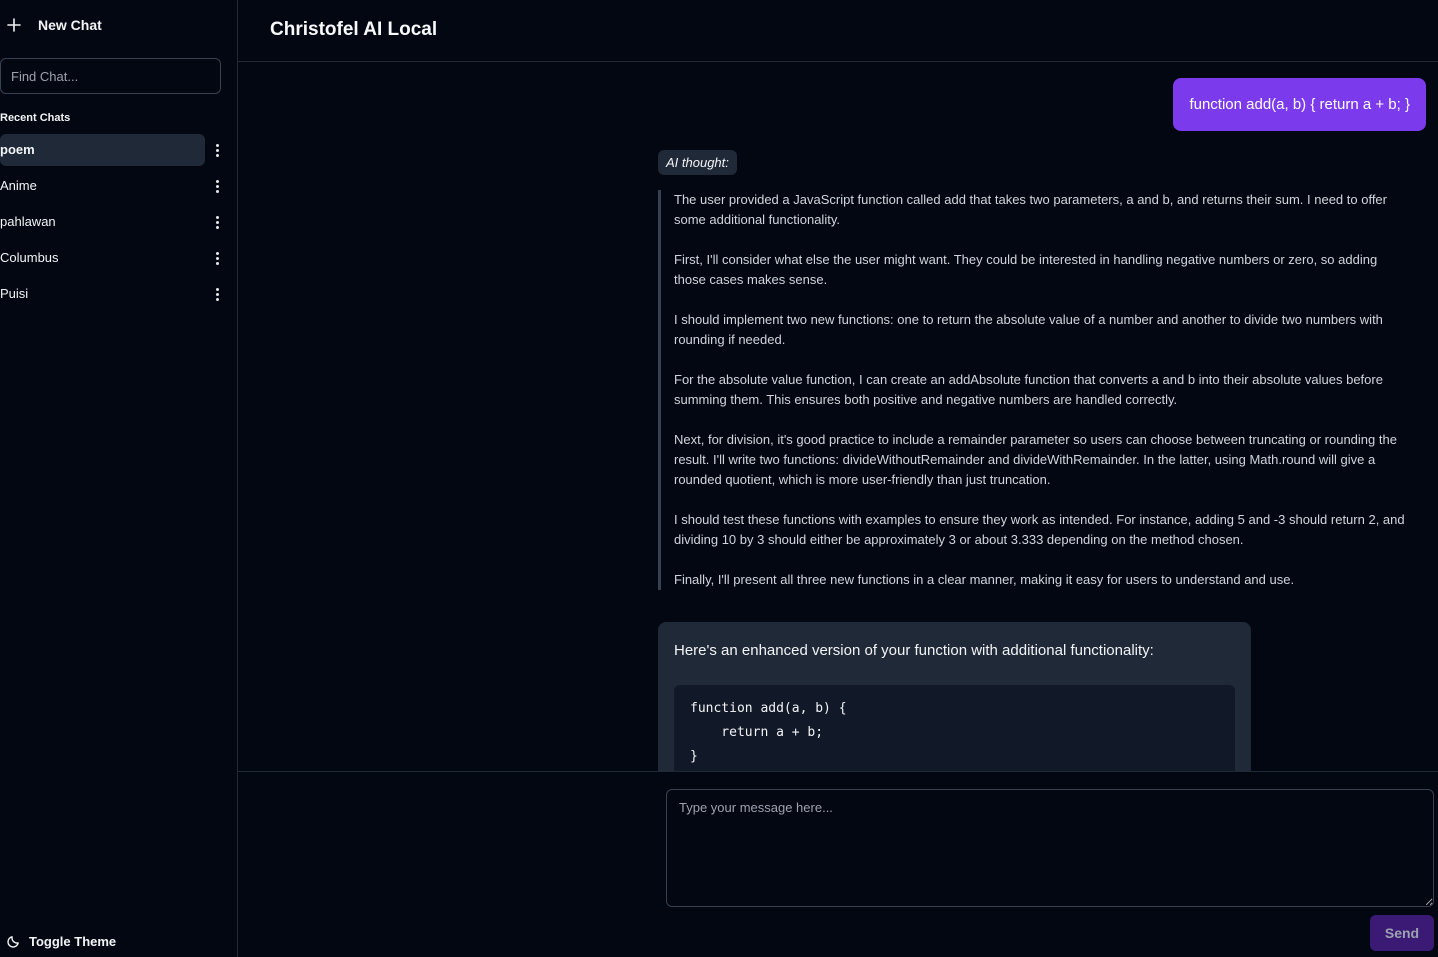 This screenshot has height=957, width=1438. Describe the element at coordinates (838, 31) in the screenshot. I see `header: Christofel AI Local` at that location.